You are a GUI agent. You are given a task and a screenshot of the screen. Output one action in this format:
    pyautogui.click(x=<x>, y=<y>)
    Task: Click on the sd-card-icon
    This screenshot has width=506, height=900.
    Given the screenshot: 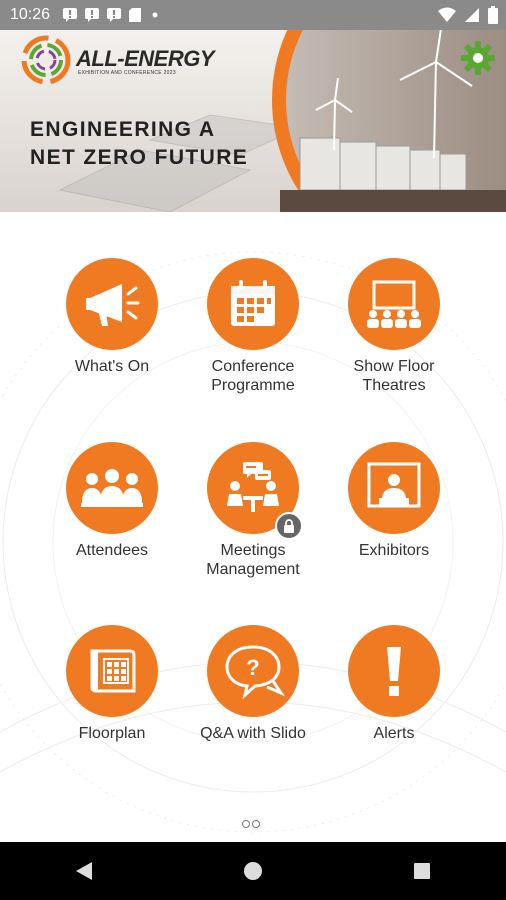 What is the action you would take?
    pyautogui.click(x=135, y=15)
    